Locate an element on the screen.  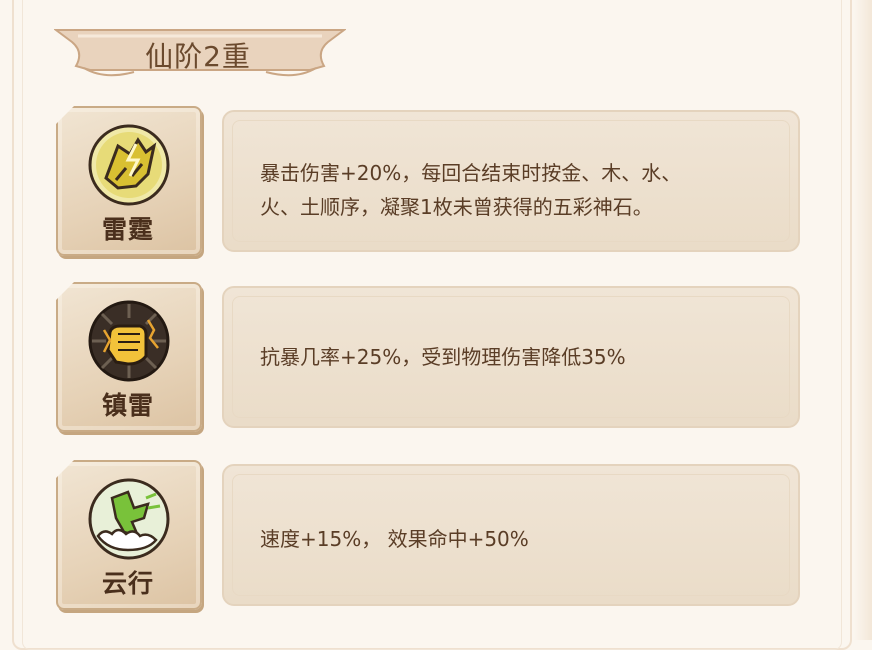
lightning-fist-icon is located at coordinates (129, 165).